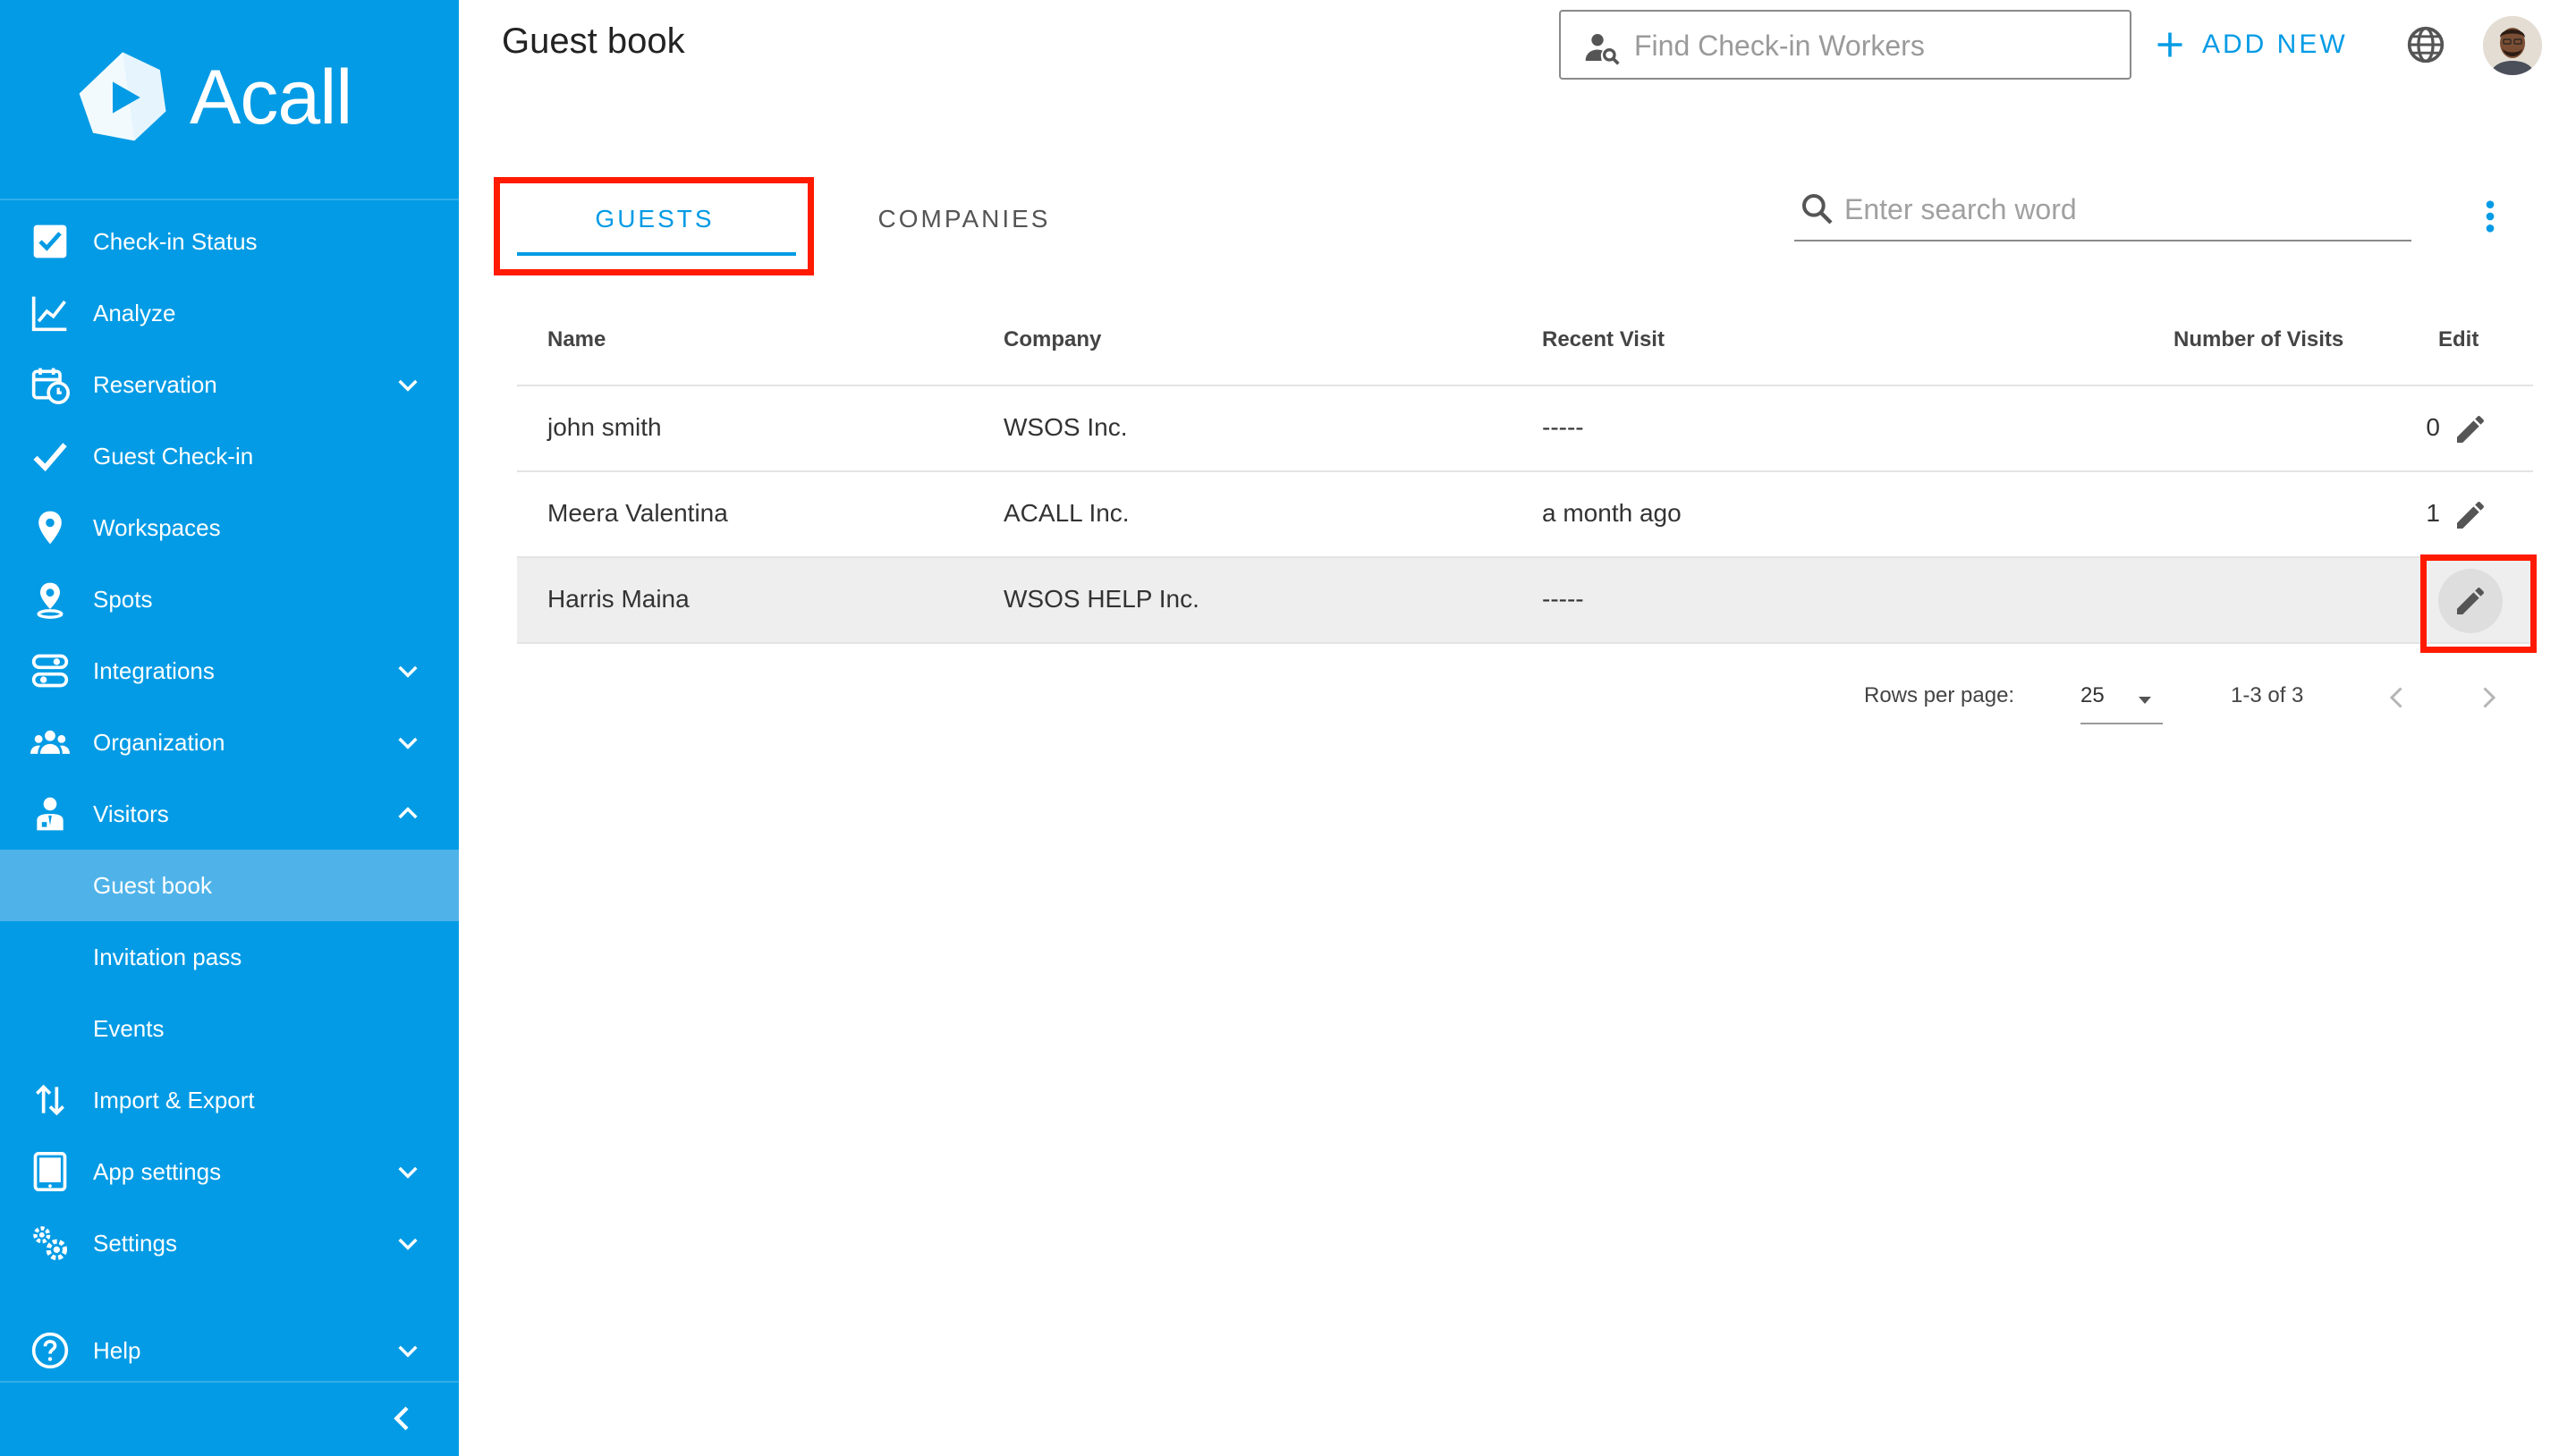 This screenshot has height=1456, width=2576. Describe the element at coordinates (1525, 515) in the screenshot. I see `table-row: Meera Valentina ACALL Inc. a month ago 1` at that location.